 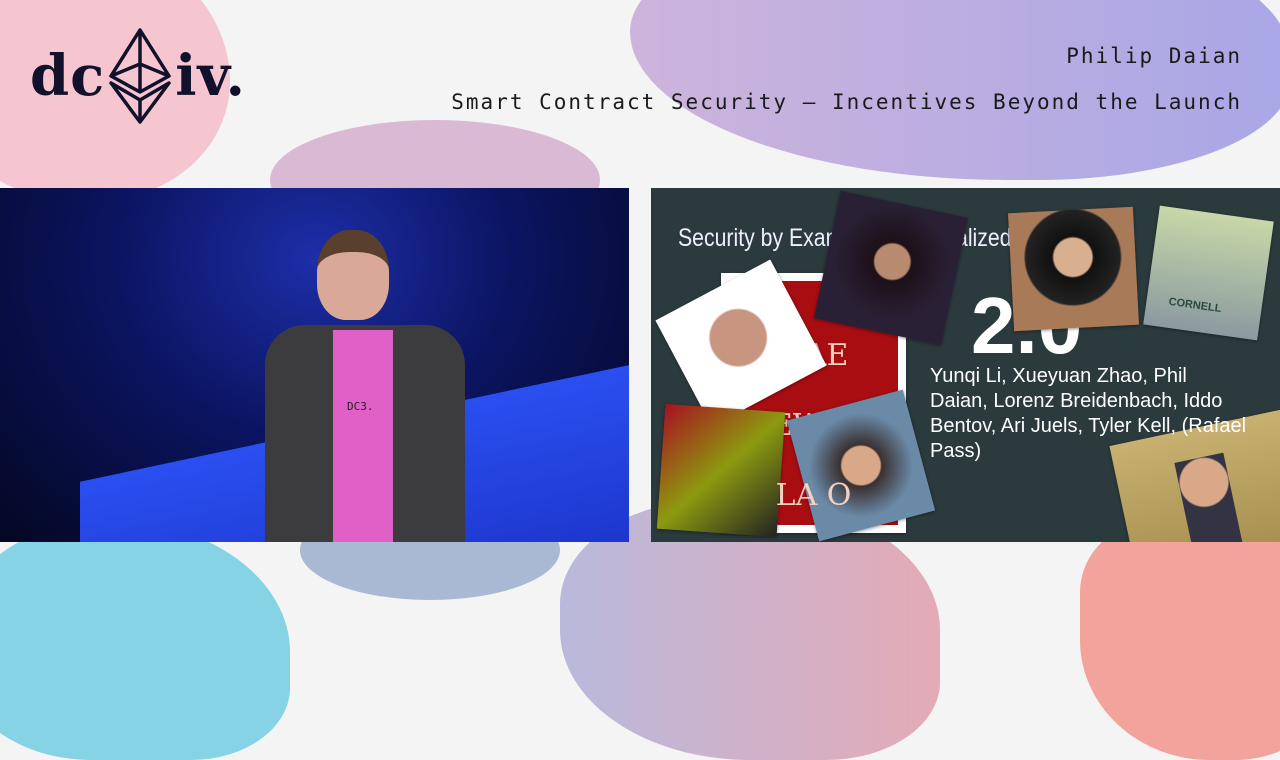 I want to click on shirt-text: DC3., so click(x=360, y=406).